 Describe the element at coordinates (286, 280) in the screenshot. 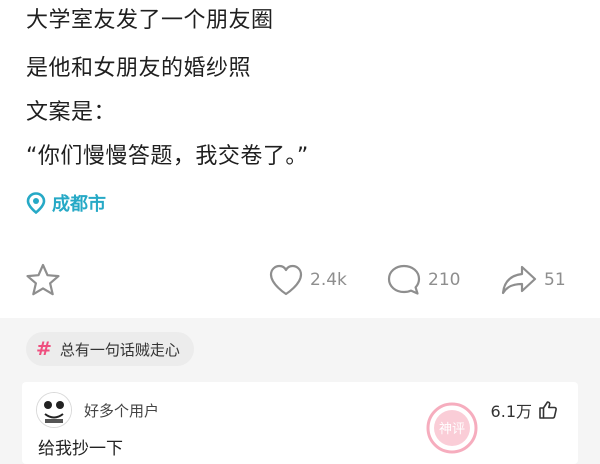

I see `heart-icon` at that location.